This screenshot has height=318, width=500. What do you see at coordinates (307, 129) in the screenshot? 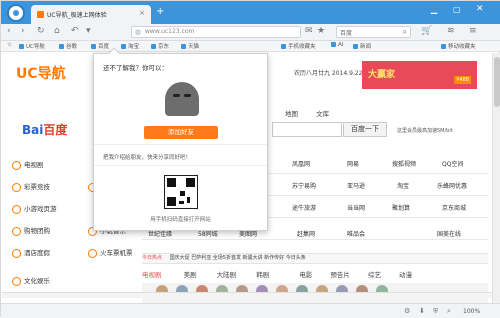
I see `baidu-search-input` at bounding box center [307, 129].